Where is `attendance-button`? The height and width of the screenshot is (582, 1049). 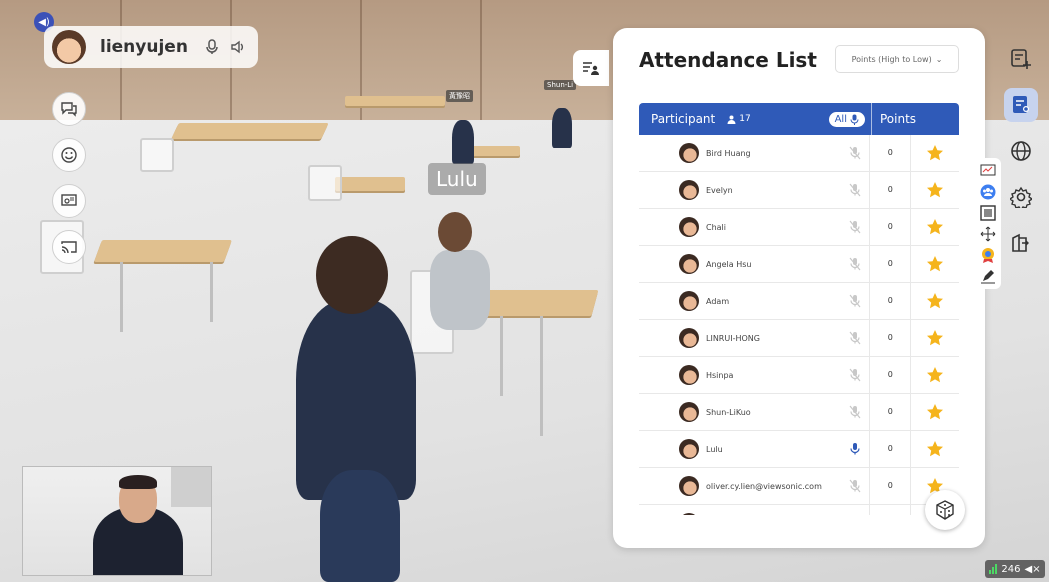
attendance-button is located at coordinates (1021, 105).